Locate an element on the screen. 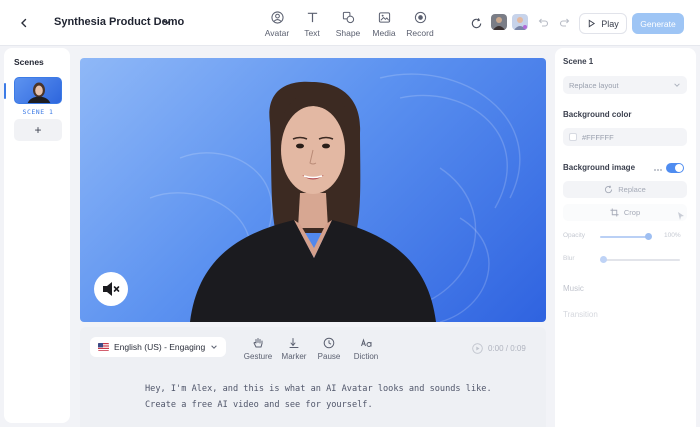 This screenshot has width=700, height=427. redo-button is located at coordinates (565, 23).